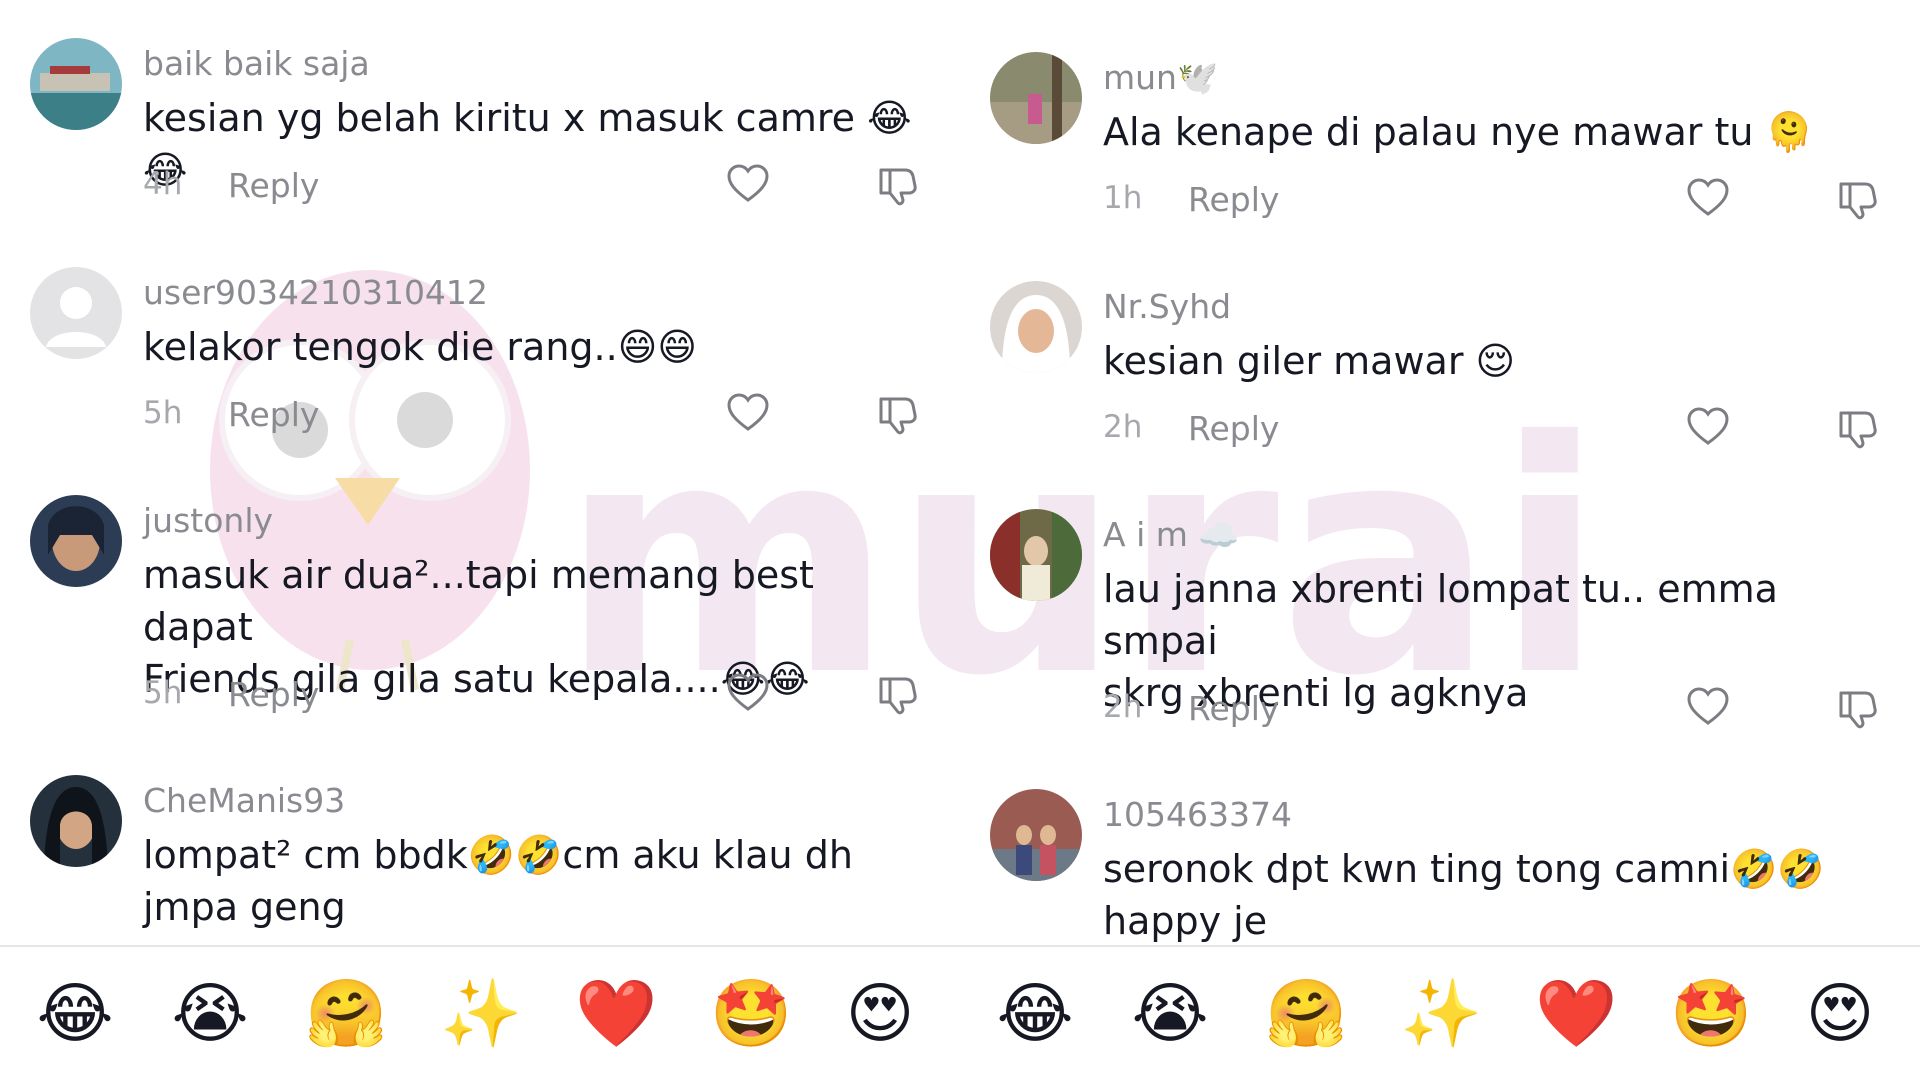 The width and height of the screenshot is (1920, 1080). What do you see at coordinates (1123, 198) in the screenshot?
I see `comment-time: 1h` at bounding box center [1123, 198].